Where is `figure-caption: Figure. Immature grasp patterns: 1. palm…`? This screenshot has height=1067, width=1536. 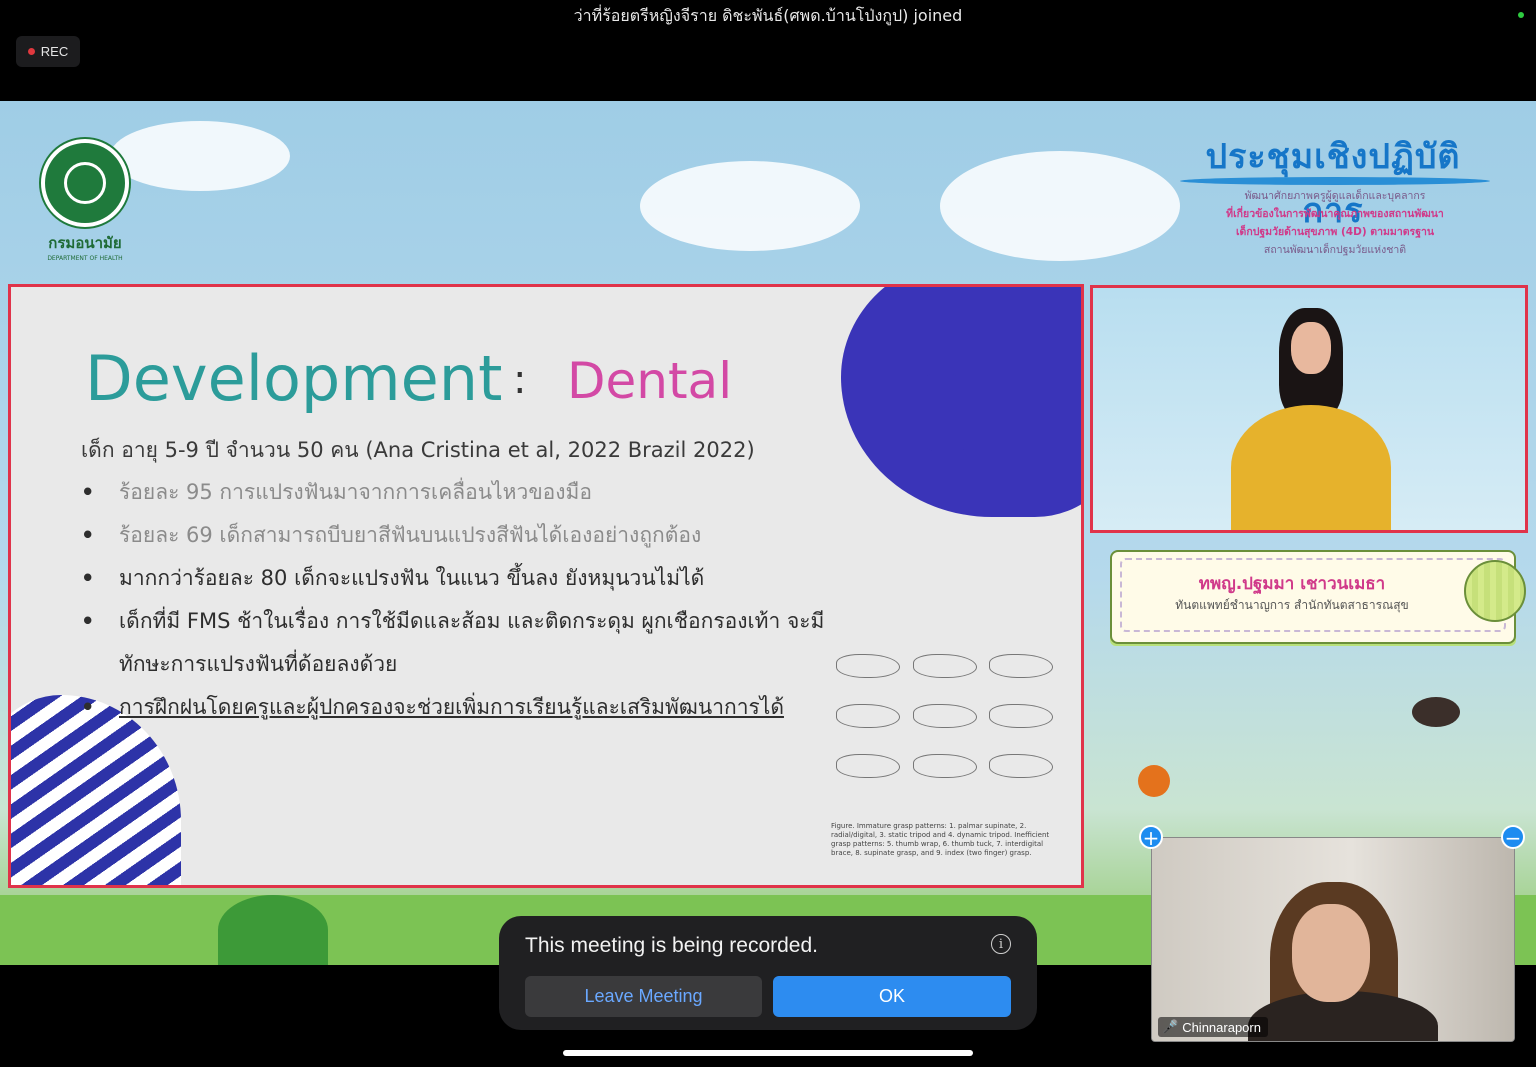 figure-caption: Figure. Immature grasp patterns: 1. palm… is located at coordinates (940, 839).